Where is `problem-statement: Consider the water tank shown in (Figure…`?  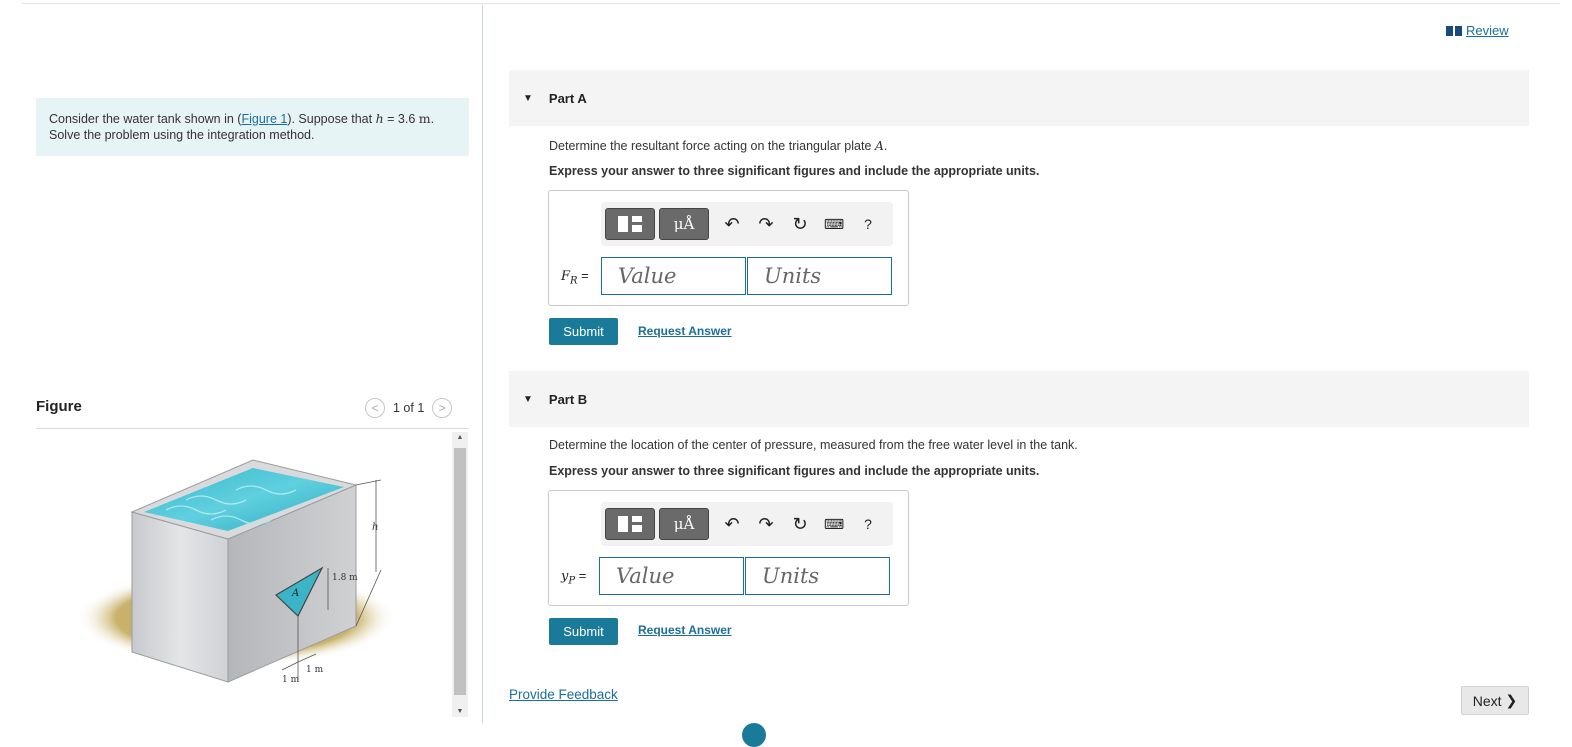 problem-statement: Consider the water tank shown in (Figure… is located at coordinates (252, 127).